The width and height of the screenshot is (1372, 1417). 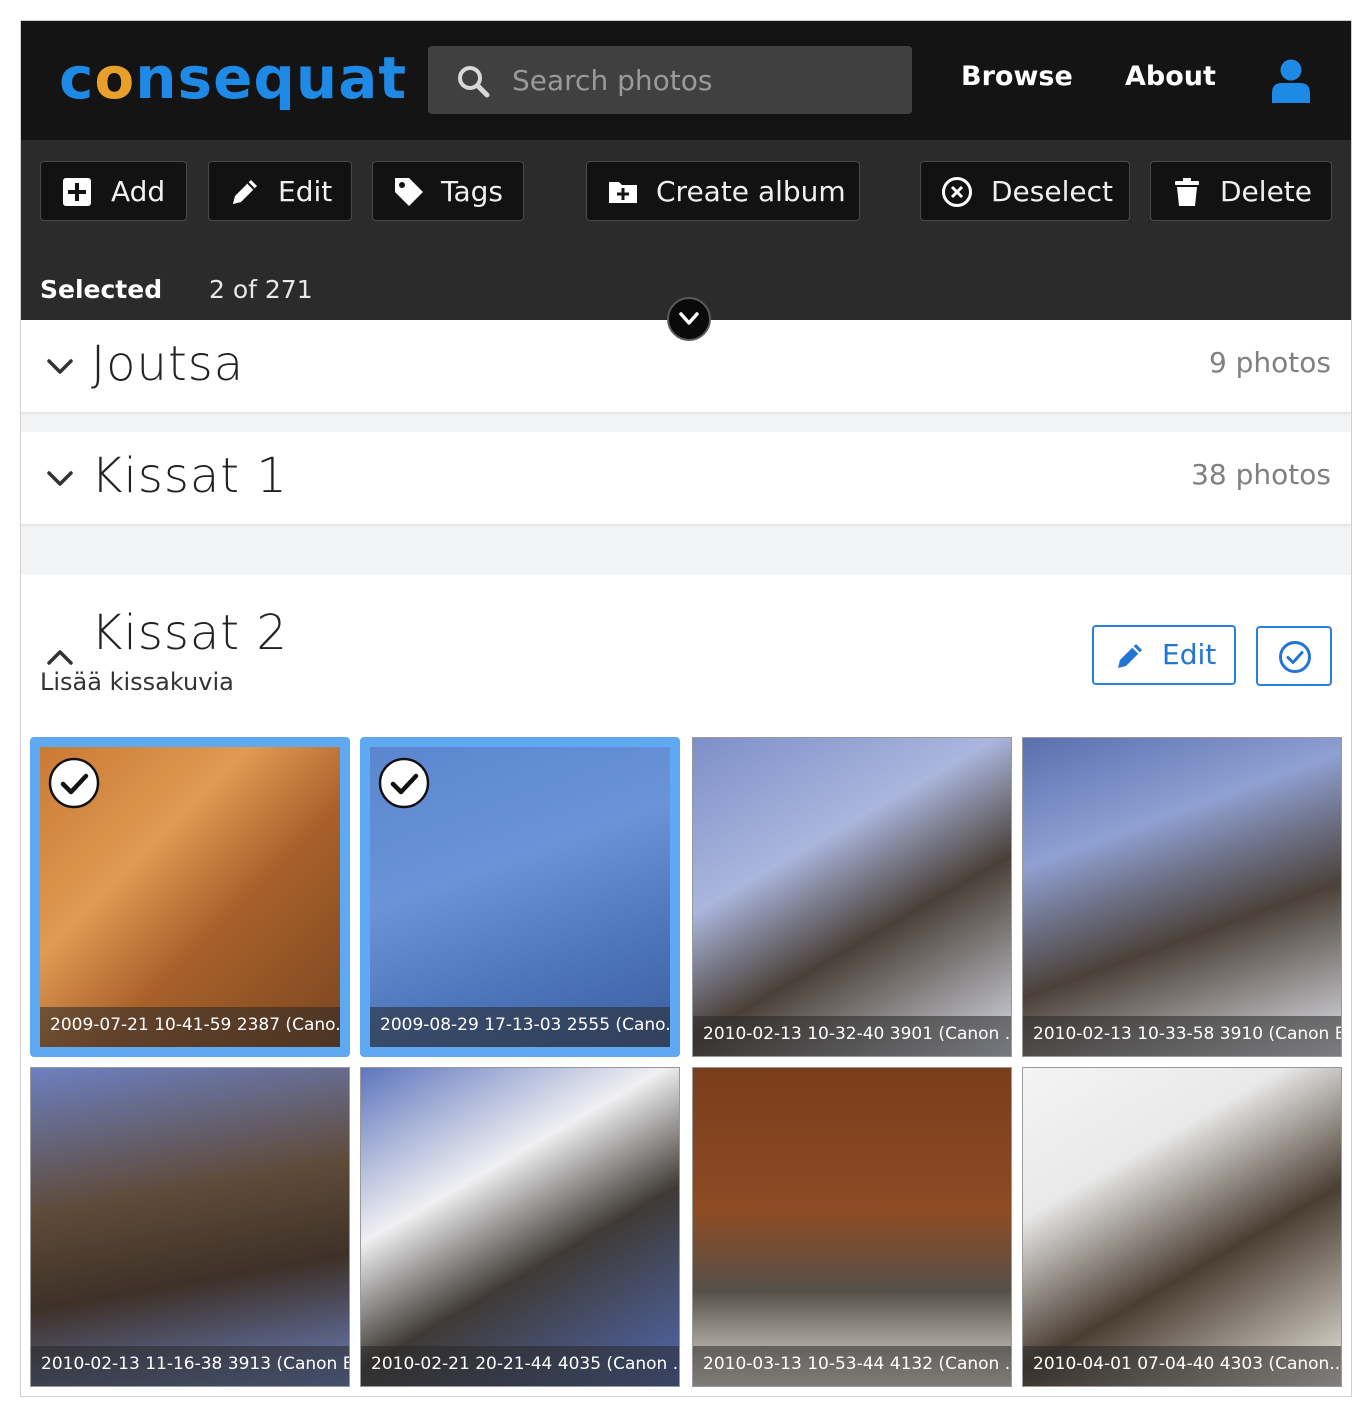 I want to click on search-bar, so click(x=670, y=80).